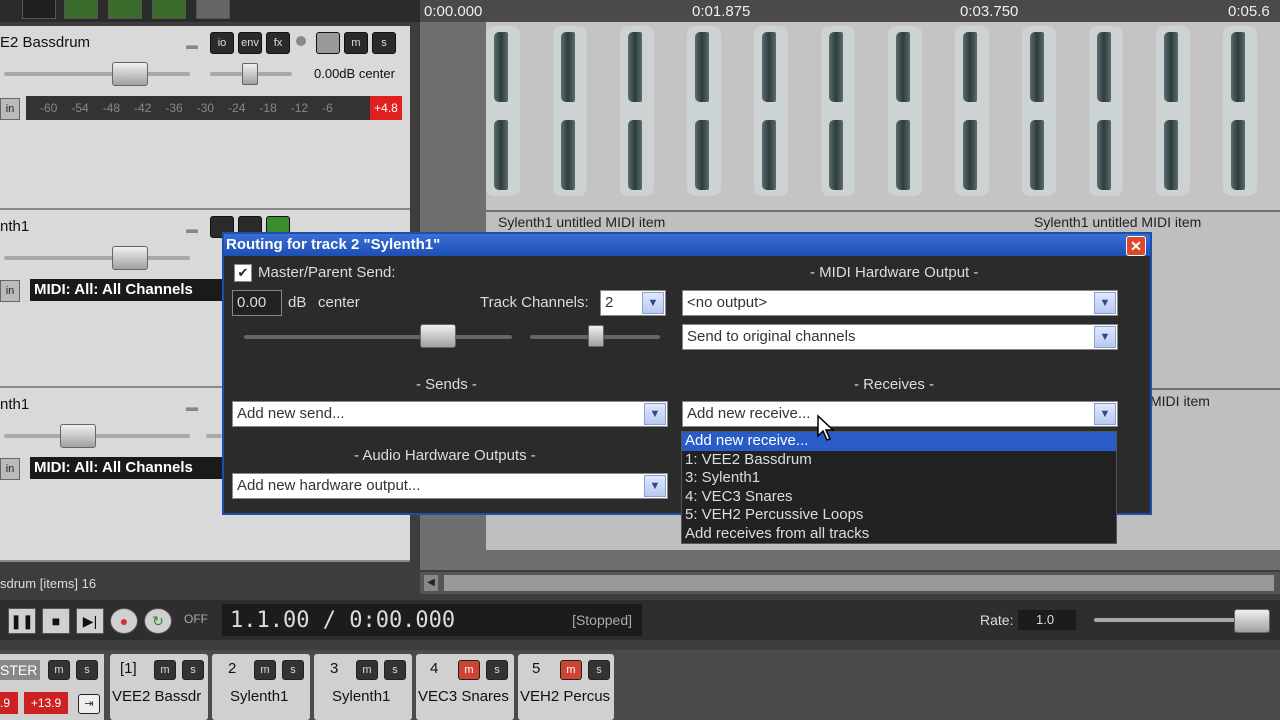  Describe the element at coordinates (222, 43) in the screenshot. I see `io-button: io` at that location.